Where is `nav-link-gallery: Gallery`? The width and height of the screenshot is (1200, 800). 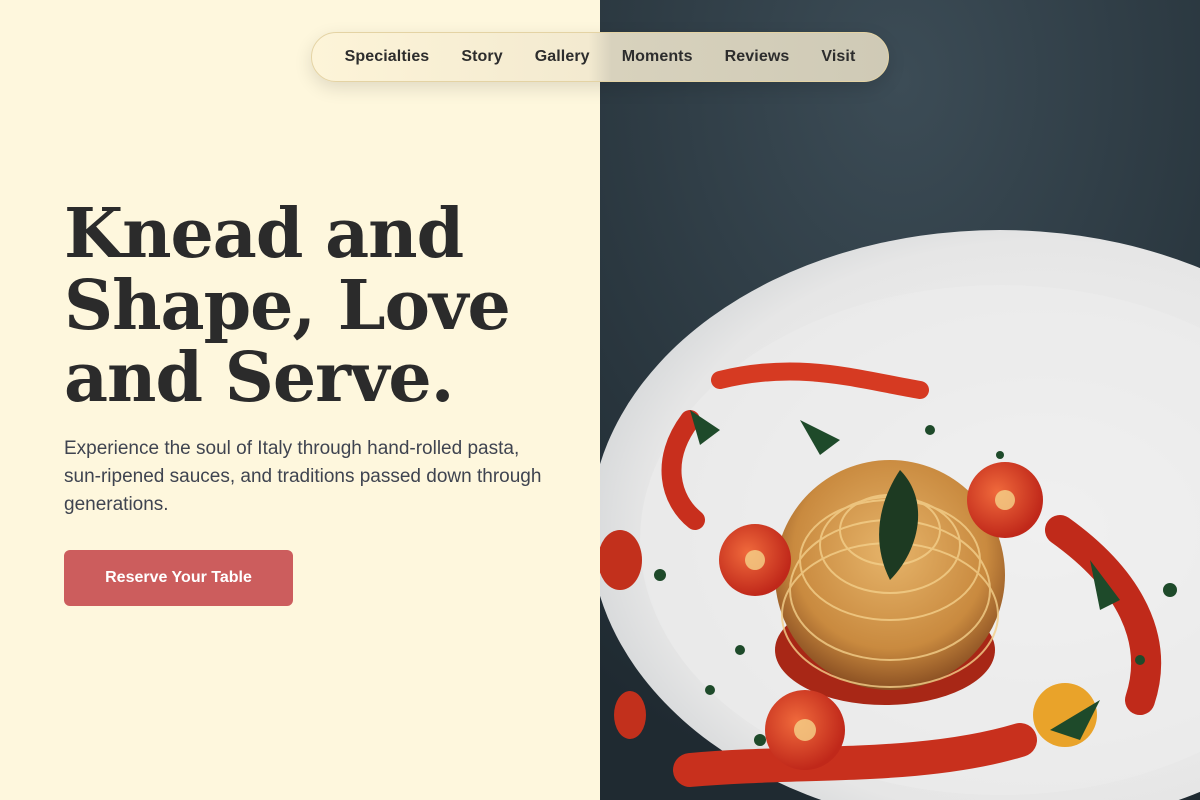 nav-link-gallery: Gallery is located at coordinates (562, 57).